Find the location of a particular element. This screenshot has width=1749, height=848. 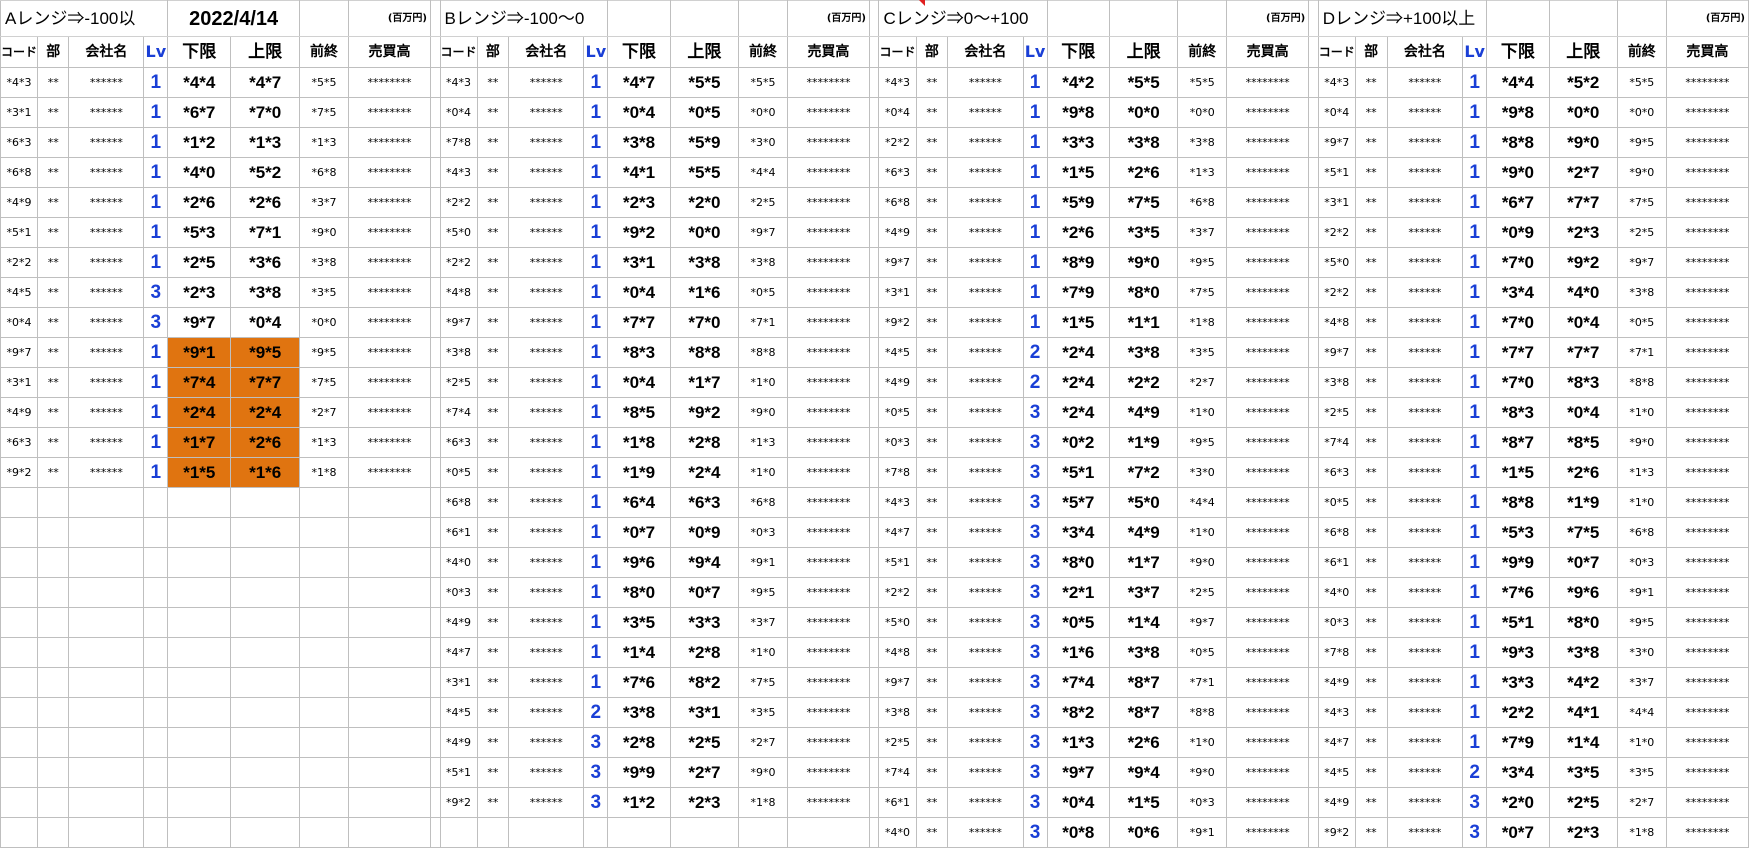

high-cell: *1*9 is located at coordinates (1583, 502).